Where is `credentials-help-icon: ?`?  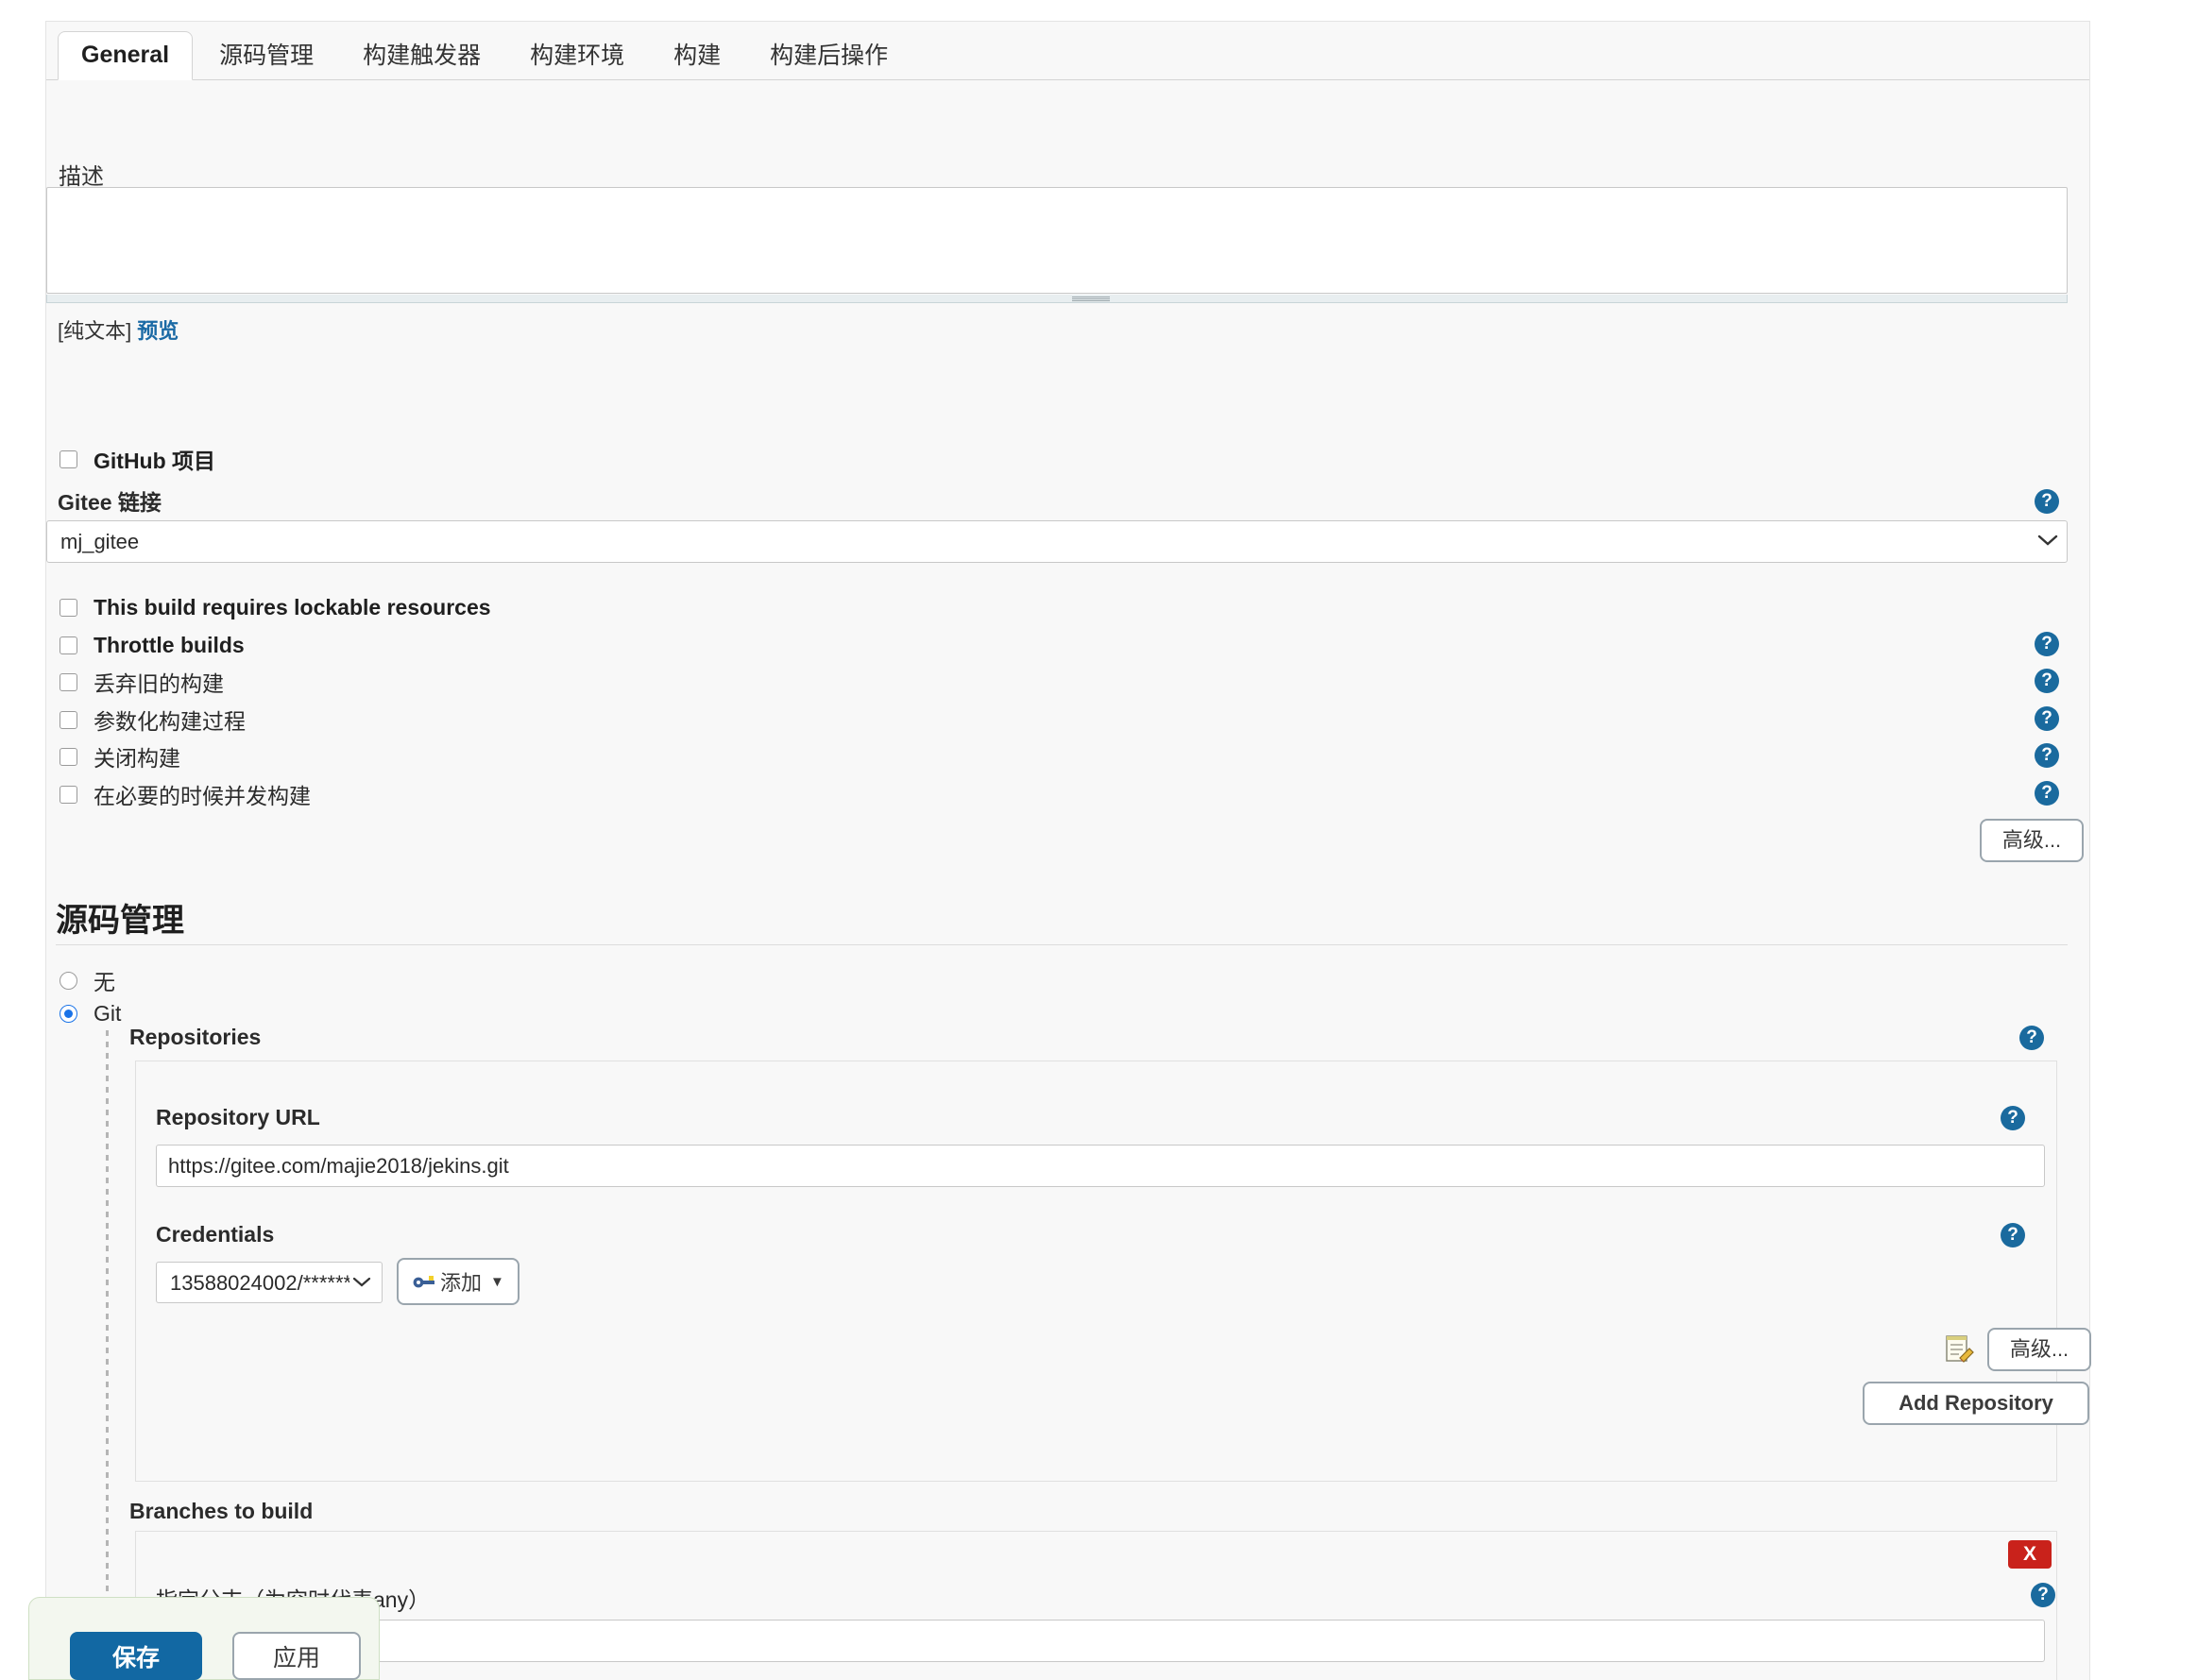 credentials-help-icon: ? is located at coordinates (2013, 1235).